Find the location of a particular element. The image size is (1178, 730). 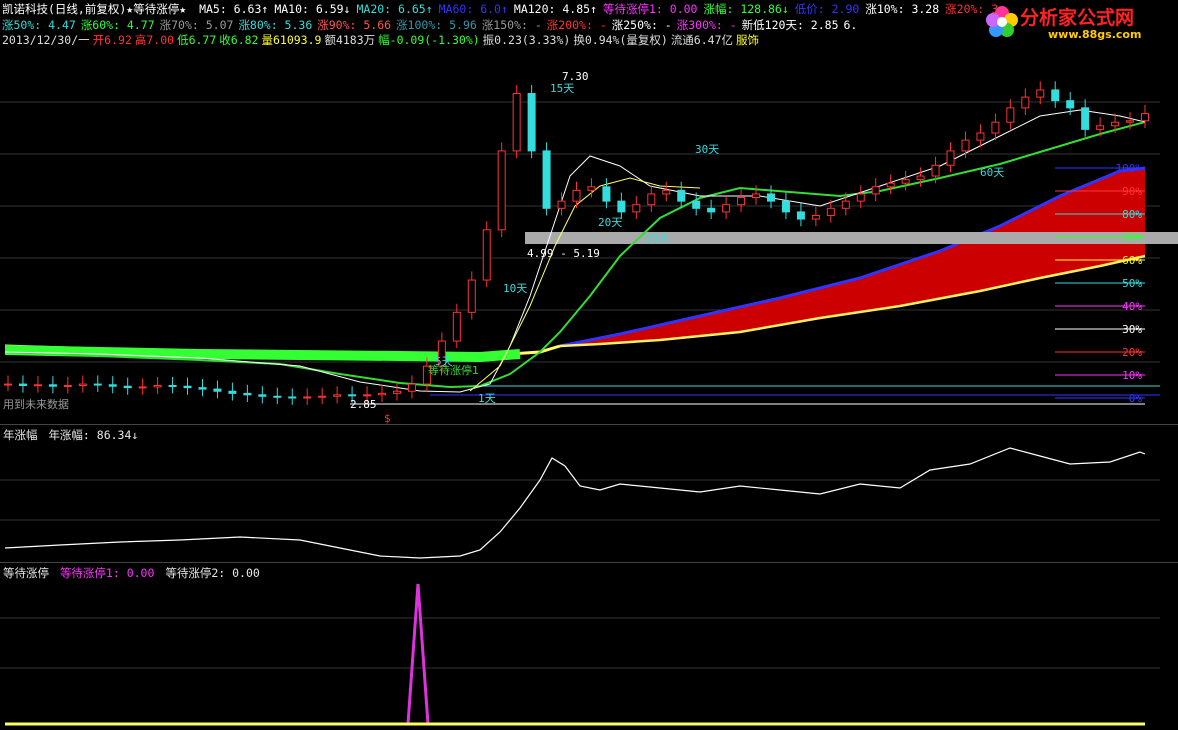

pct-level-label: 40% is located at coordinates (1132, 306).